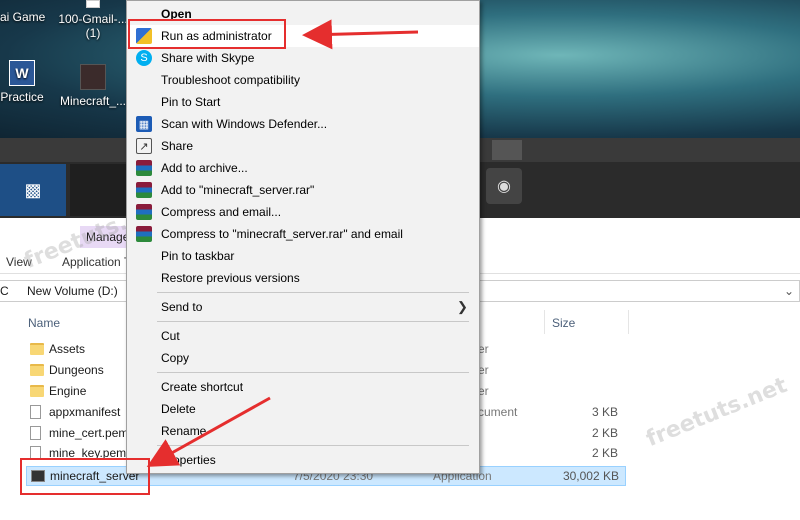  What do you see at coordinates (208, 431) in the screenshot?
I see `arrow-to-minecraft-server` at bounding box center [208, 431].